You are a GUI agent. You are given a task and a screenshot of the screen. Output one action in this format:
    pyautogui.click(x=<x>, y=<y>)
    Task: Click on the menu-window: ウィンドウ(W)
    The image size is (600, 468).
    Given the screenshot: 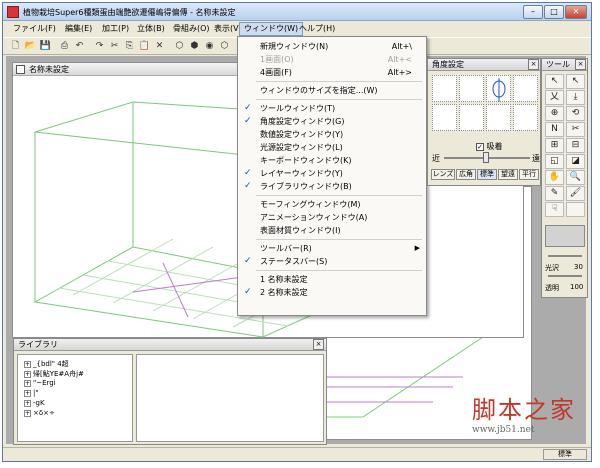 What is the action you would take?
    pyautogui.click(x=271, y=29)
    